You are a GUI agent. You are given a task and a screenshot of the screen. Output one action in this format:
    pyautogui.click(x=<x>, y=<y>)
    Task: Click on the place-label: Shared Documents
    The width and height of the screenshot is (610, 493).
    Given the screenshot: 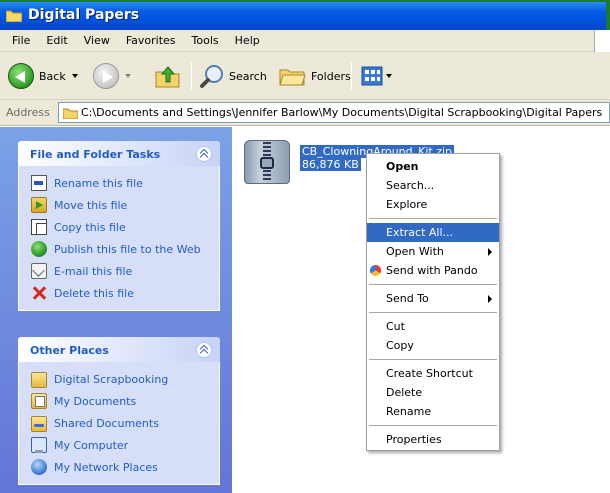 What is the action you would take?
    pyautogui.click(x=106, y=423)
    